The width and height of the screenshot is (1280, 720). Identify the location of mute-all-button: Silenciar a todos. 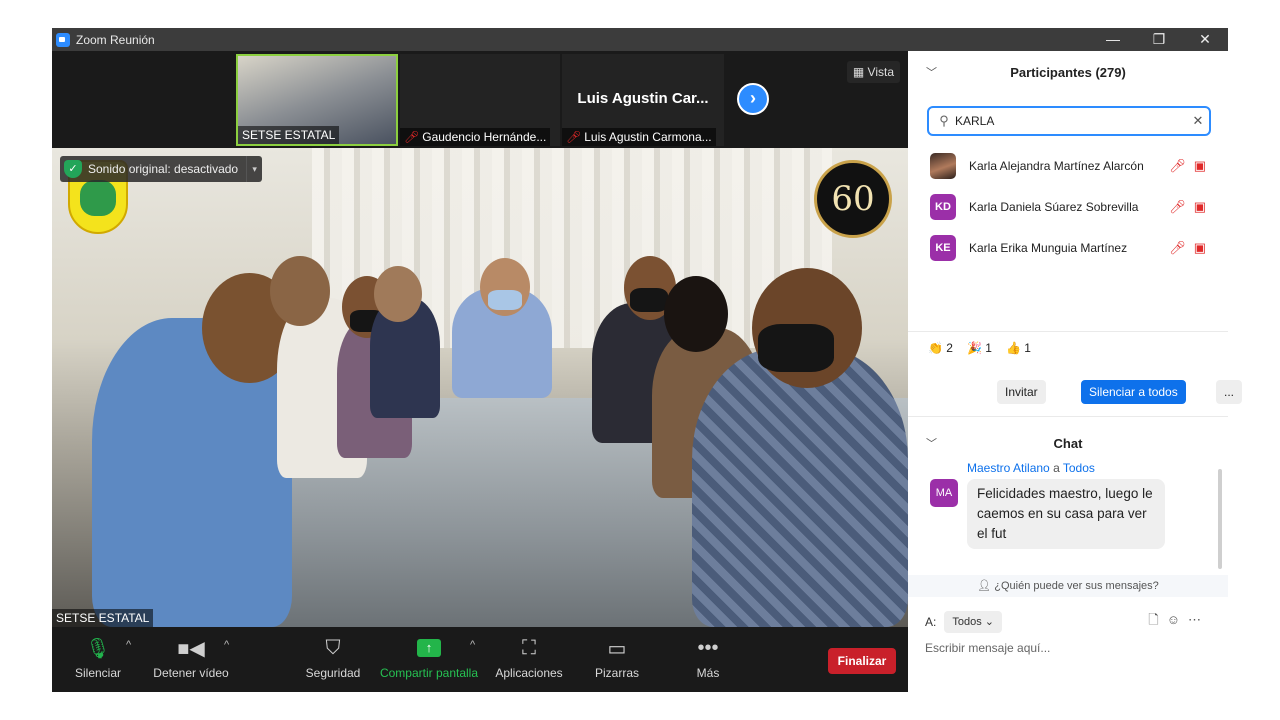
(1133, 392).